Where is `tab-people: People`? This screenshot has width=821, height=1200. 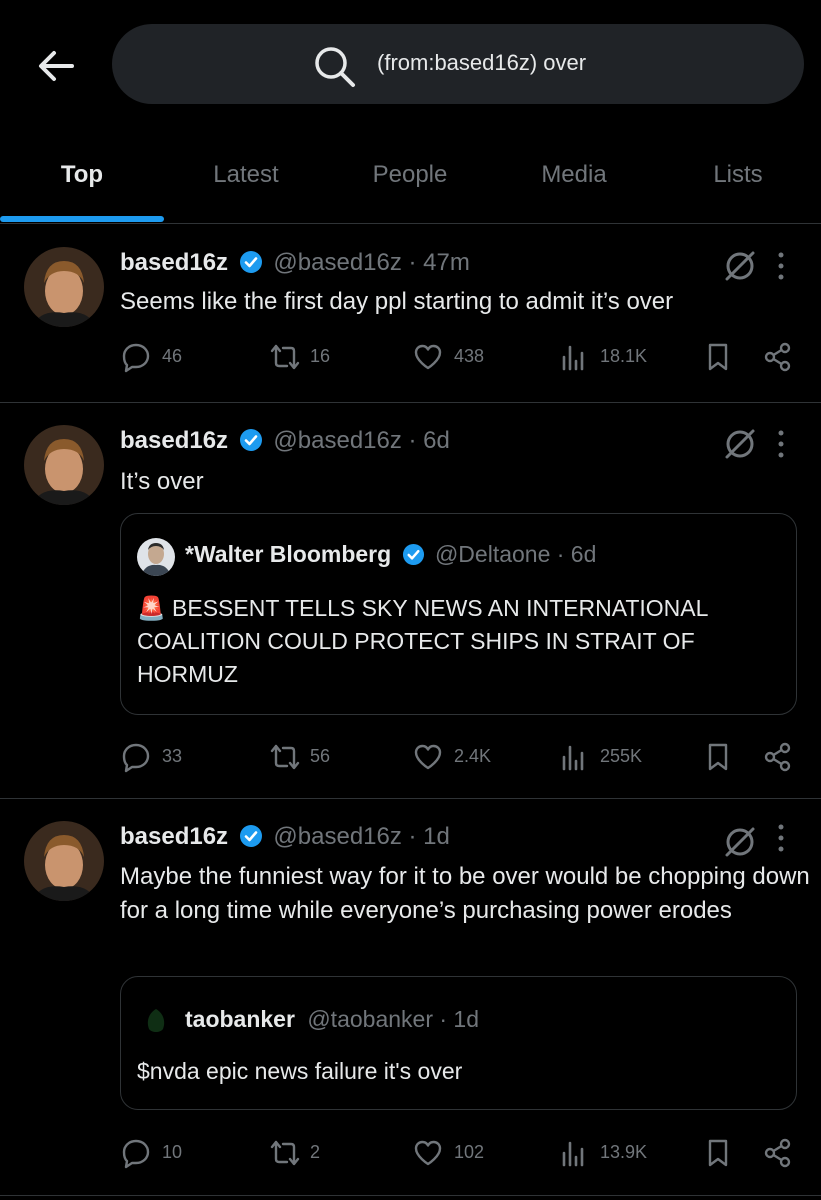 tab-people: People is located at coordinates (410, 176).